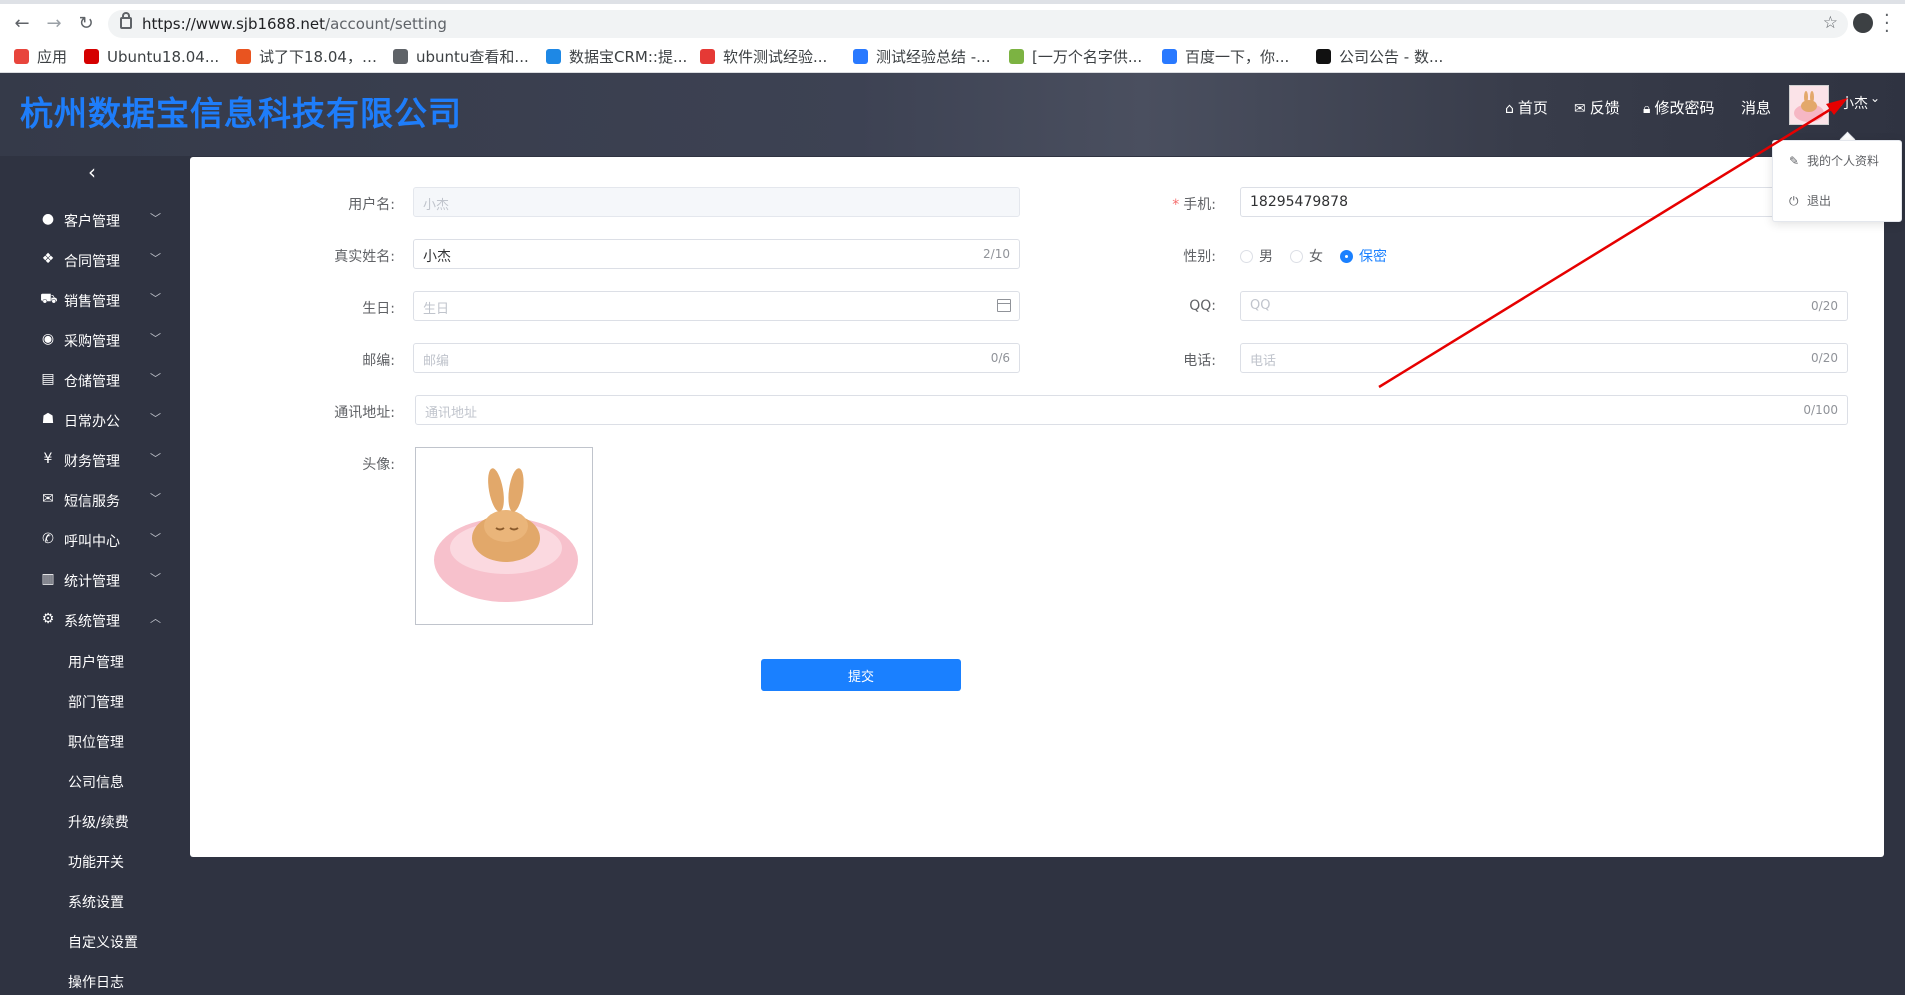 The width and height of the screenshot is (1905, 995). I want to click on realname-count: 2/10, so click(996, 254).